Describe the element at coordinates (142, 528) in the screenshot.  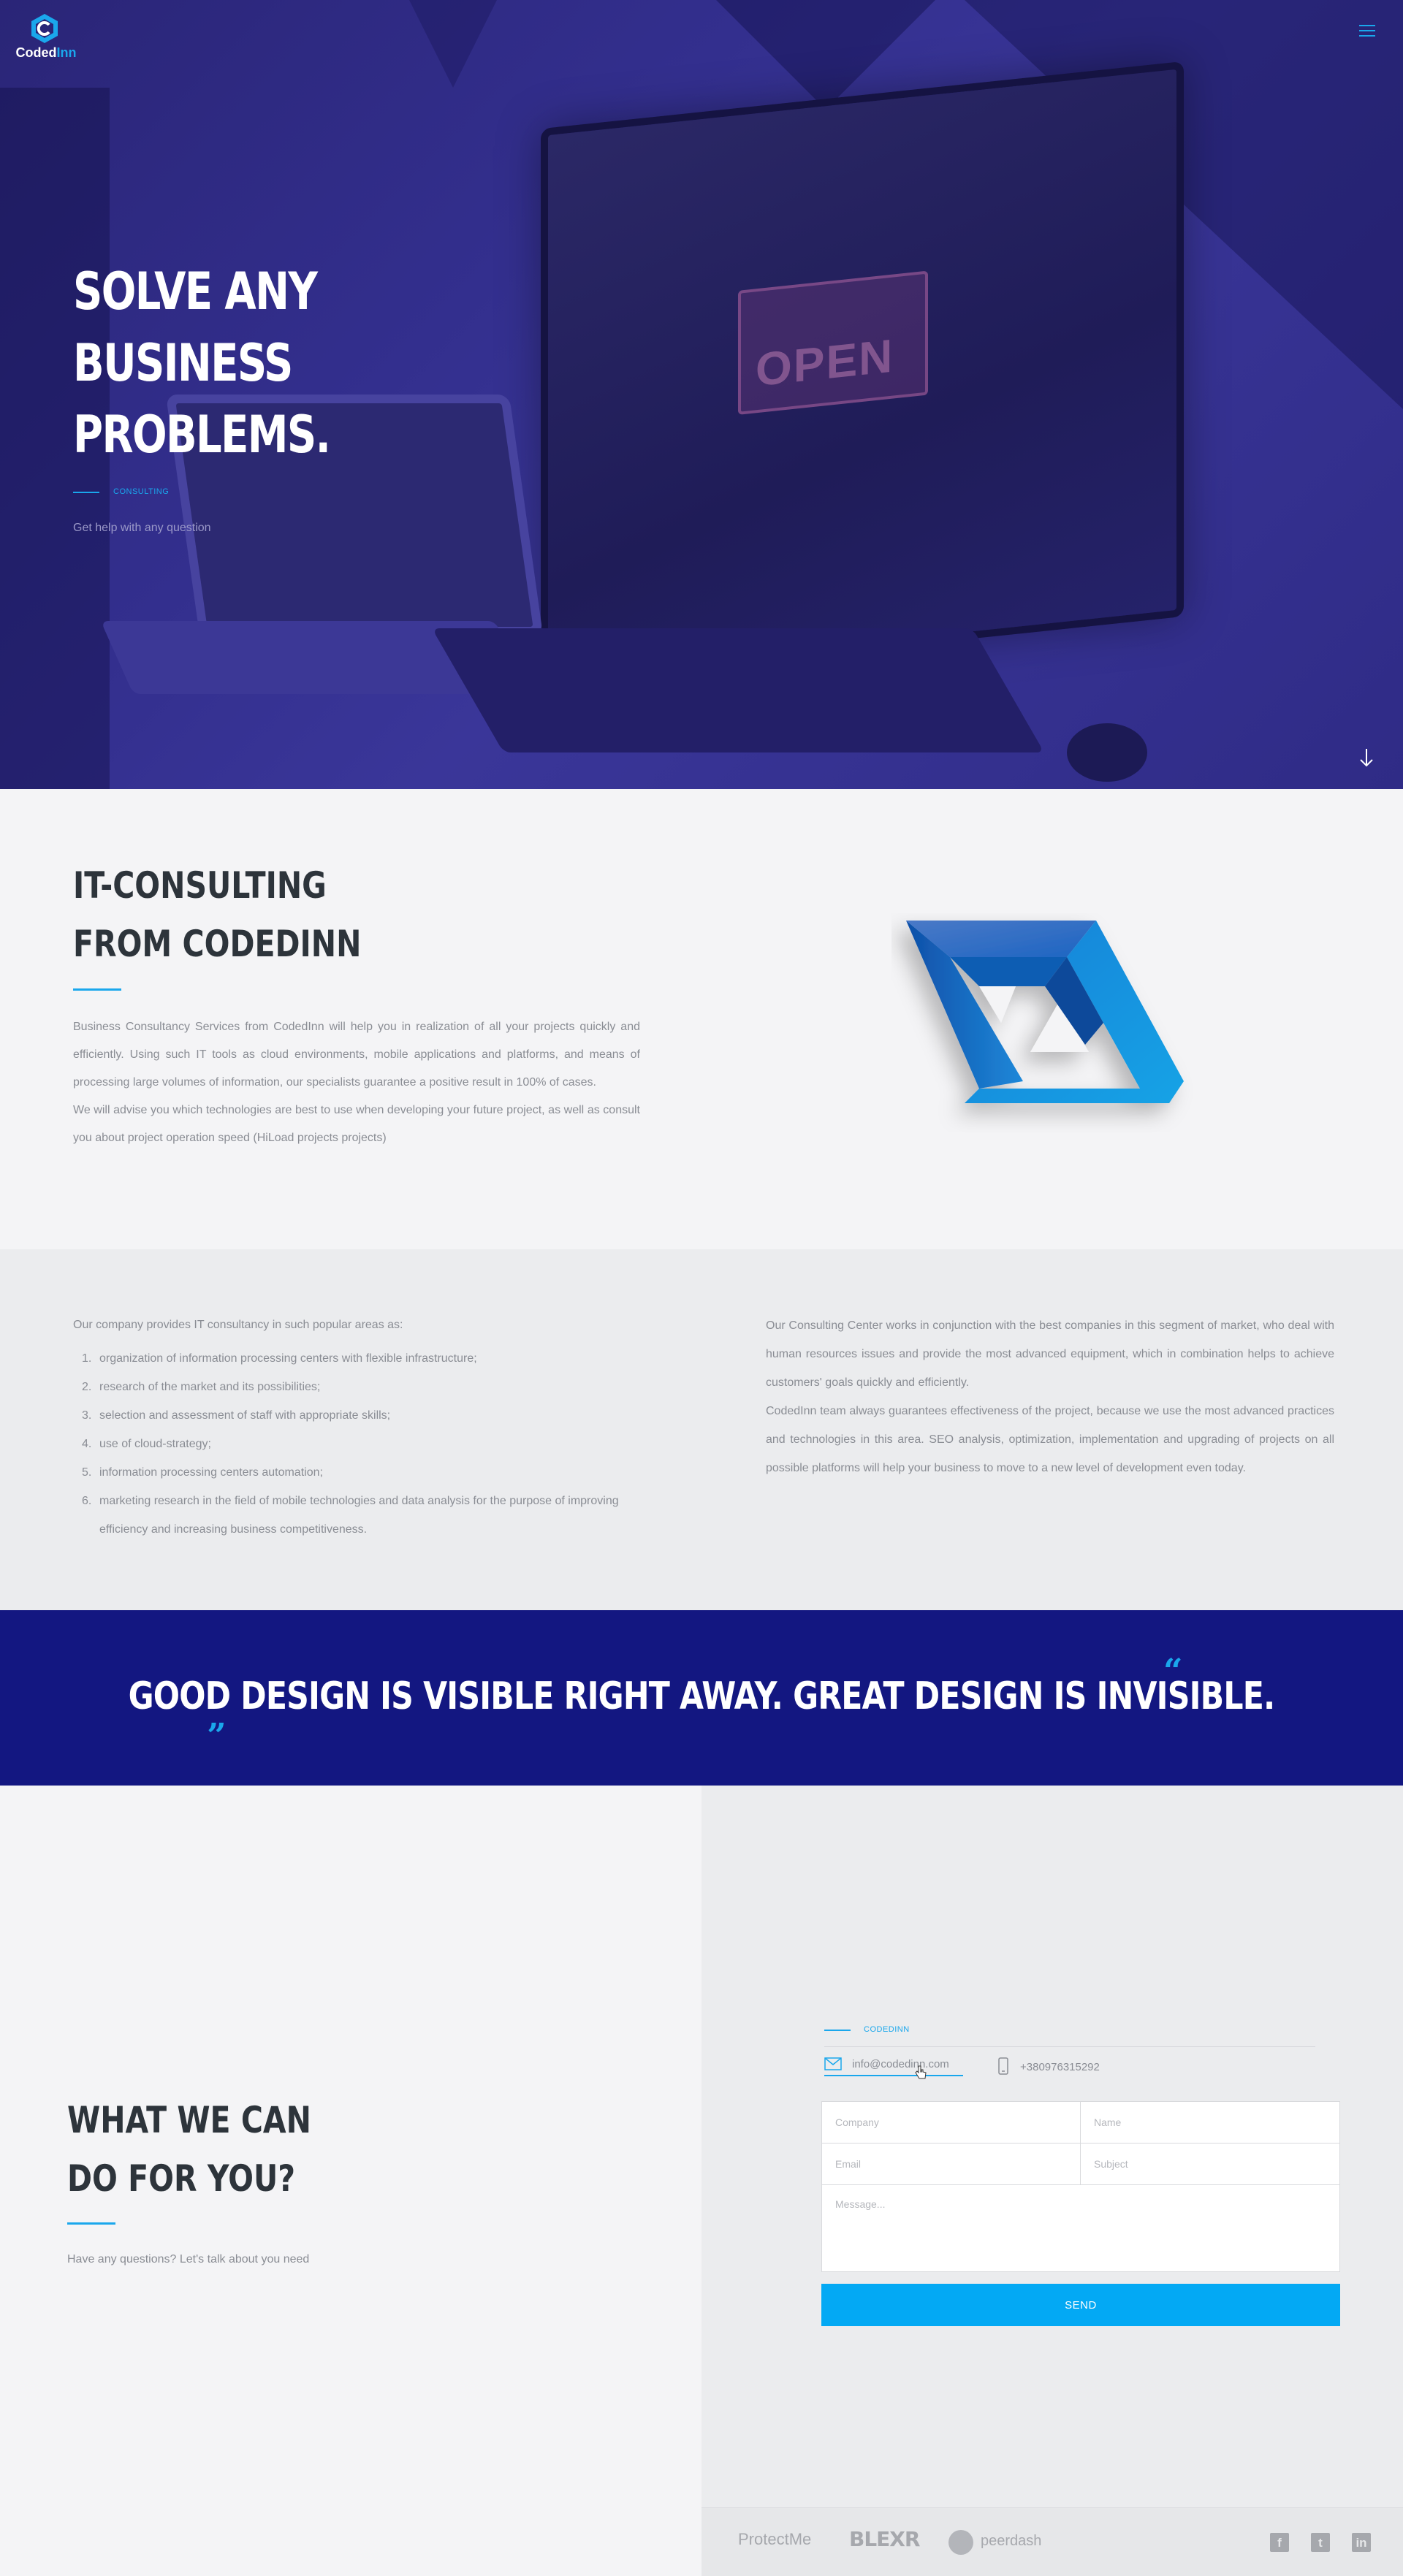
I see `hero-subtitle: Get help with any question` at that location.